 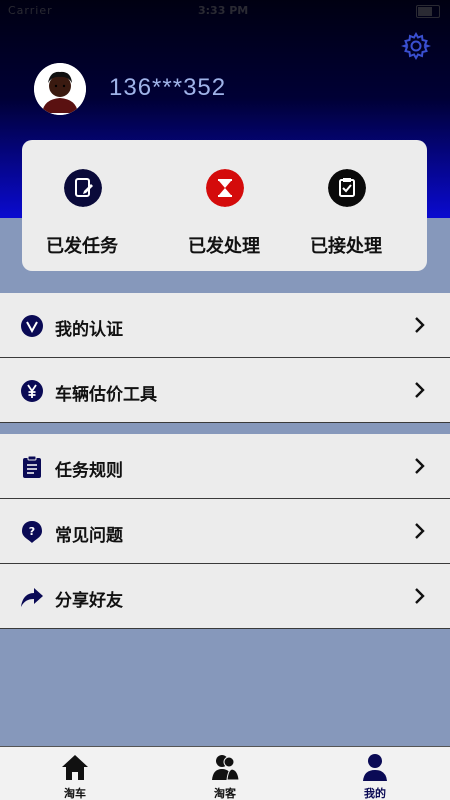 I want to click on tab-taoche: 淘车, so click(x=75, y=773).